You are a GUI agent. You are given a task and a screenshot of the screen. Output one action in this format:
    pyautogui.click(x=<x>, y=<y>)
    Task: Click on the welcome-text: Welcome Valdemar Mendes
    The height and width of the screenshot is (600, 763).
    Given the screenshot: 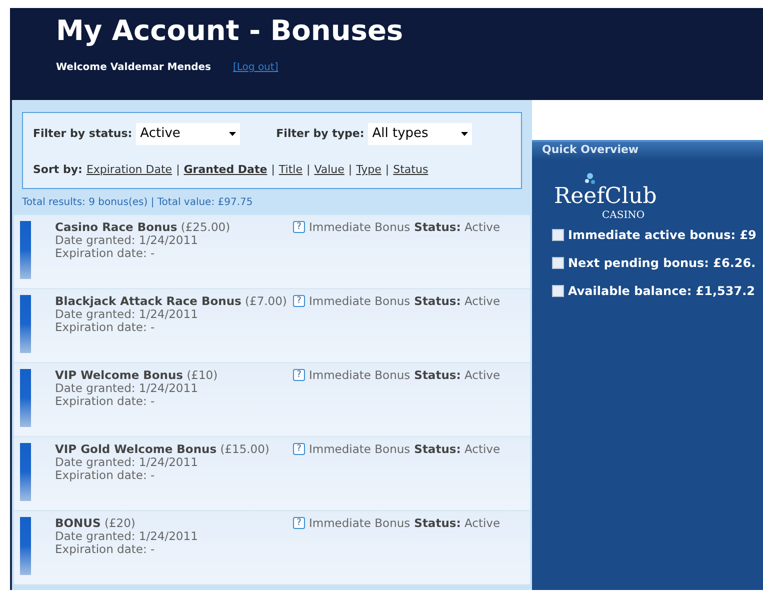 What is the action you would take?
    pyautogui.click(x=133, y=68)
    